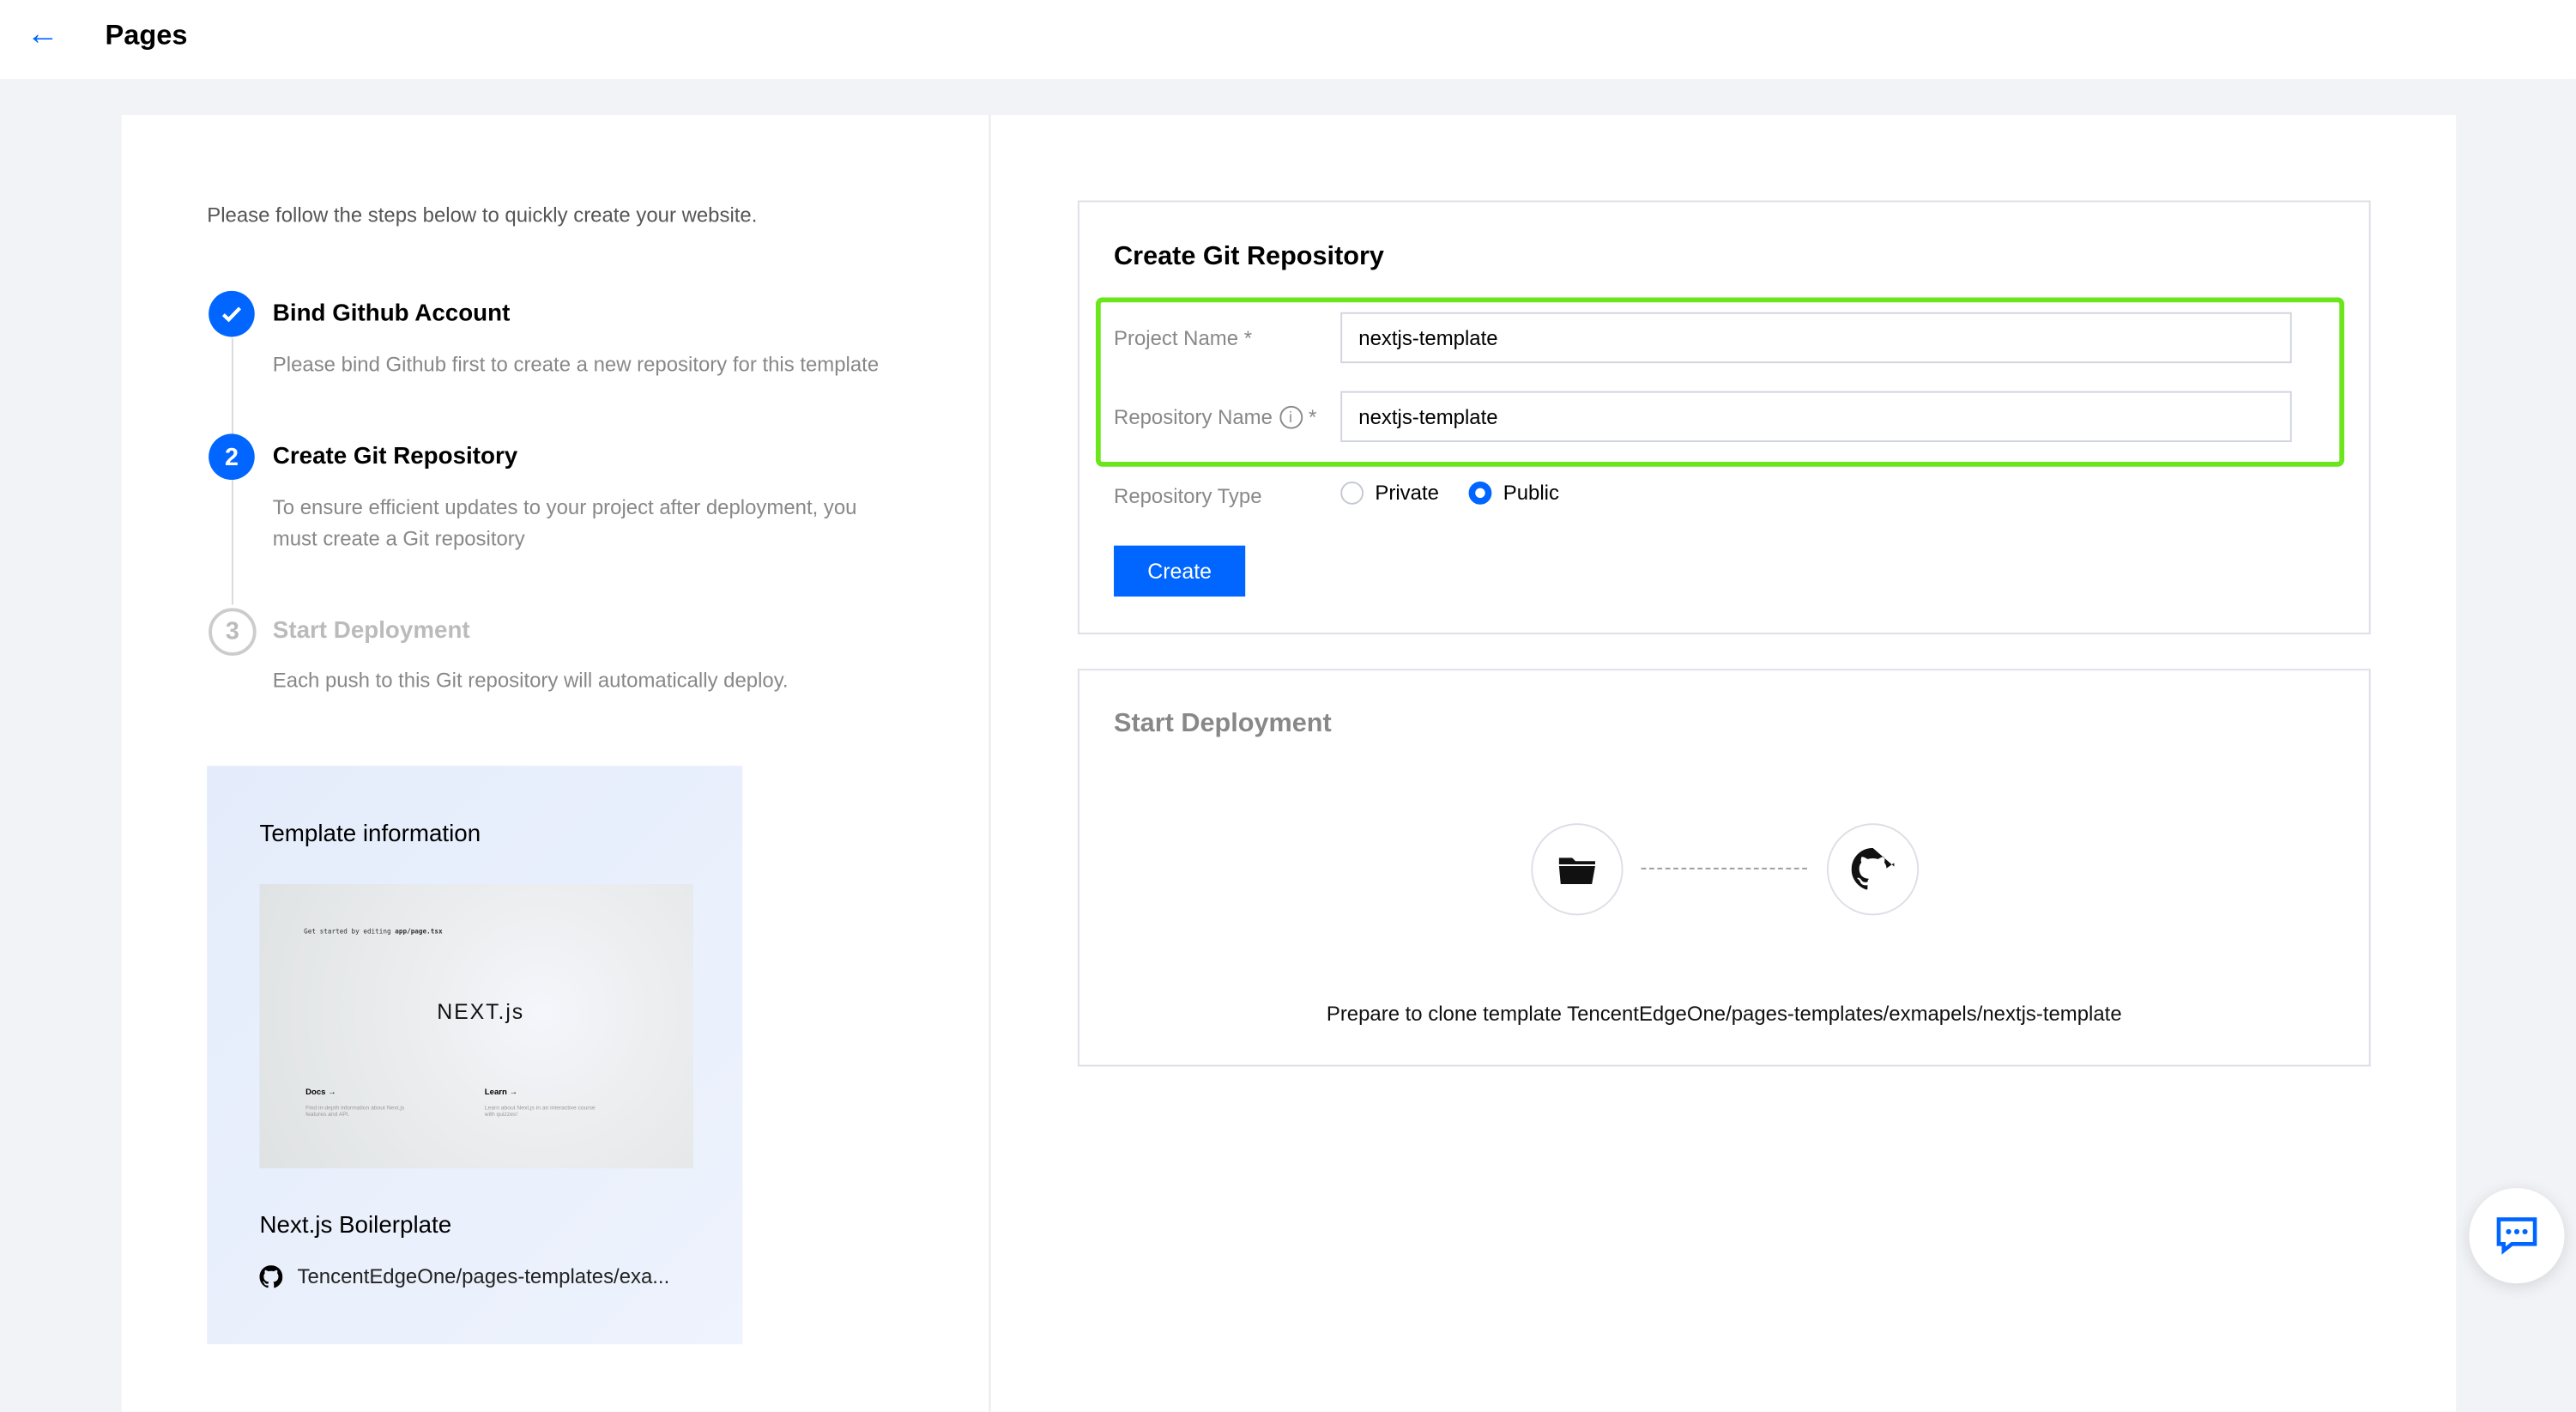 Image resolution: width=2576 pixels, height=1412 pixels. I want to click on repo-name-label-text: Repository Name, so click(1193, 417).